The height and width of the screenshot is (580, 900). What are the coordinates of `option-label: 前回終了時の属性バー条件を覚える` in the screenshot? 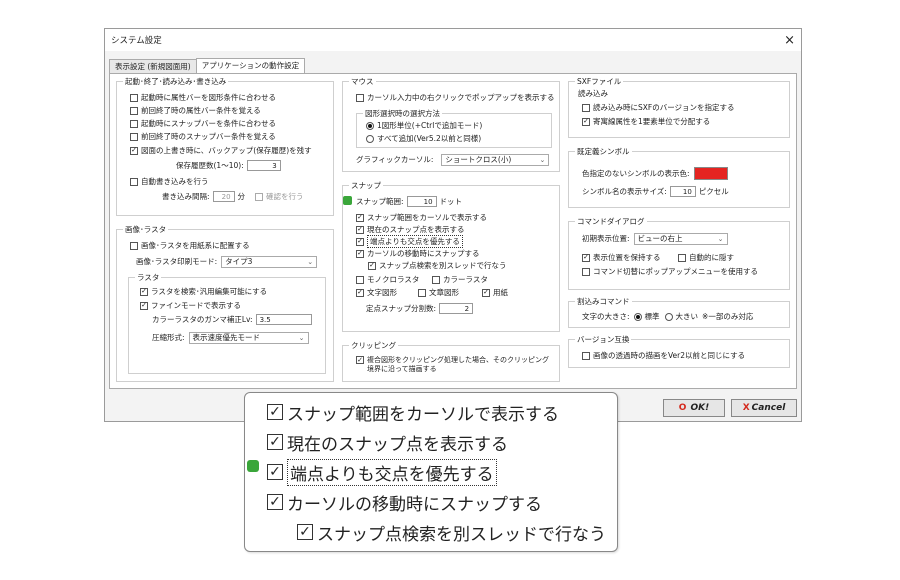 It's located at (201, 110).